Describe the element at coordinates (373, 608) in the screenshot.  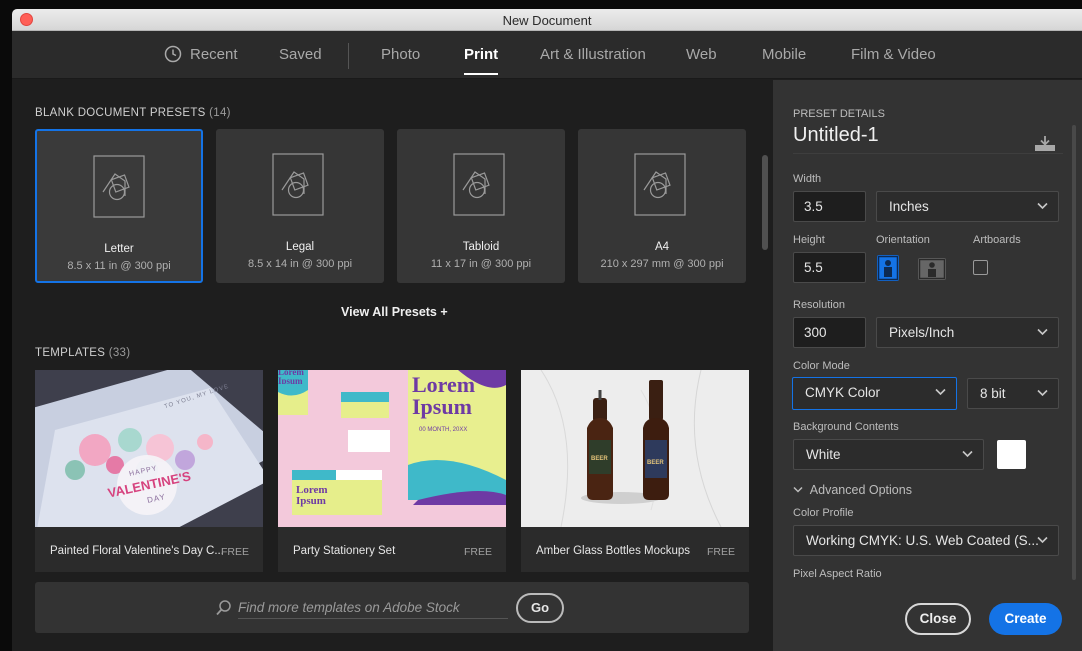
I see `stock-search-input` at that location.